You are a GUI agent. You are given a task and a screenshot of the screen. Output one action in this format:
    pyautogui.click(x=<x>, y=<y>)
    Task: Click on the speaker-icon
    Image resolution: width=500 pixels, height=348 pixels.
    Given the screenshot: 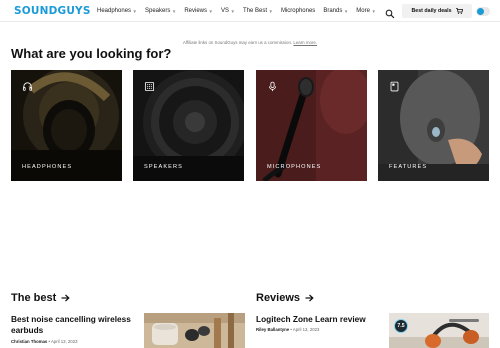 What is the action you would take?
    pyautogui.click(x=149, y=86)
    